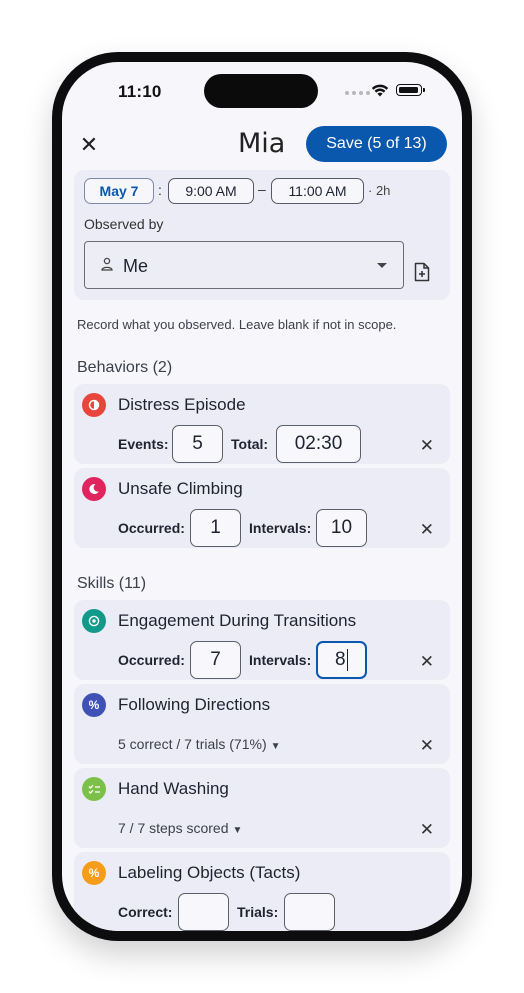 The width and height of the screenshot is (524, 993). I want to click on trials-input, so click(309, 912).